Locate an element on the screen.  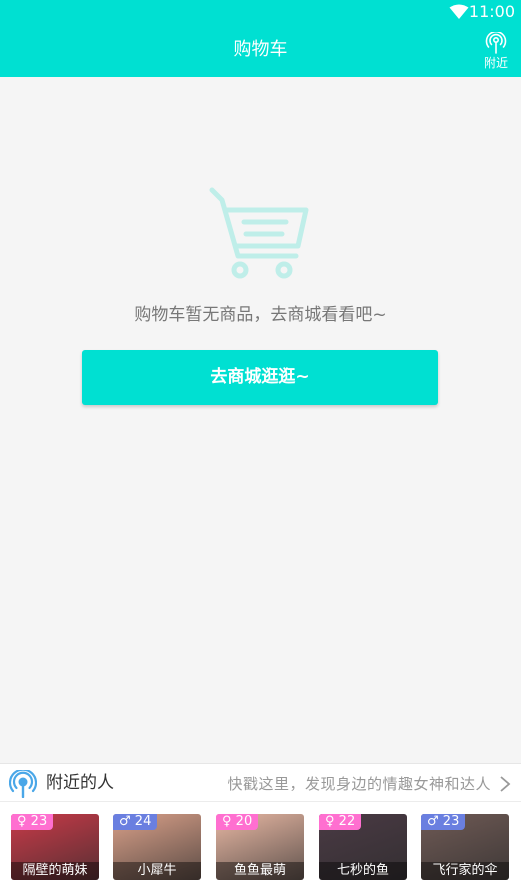
nearby-user-card: ♀ 20 鱼鱼最萌 is located at coordinates (260, 847).